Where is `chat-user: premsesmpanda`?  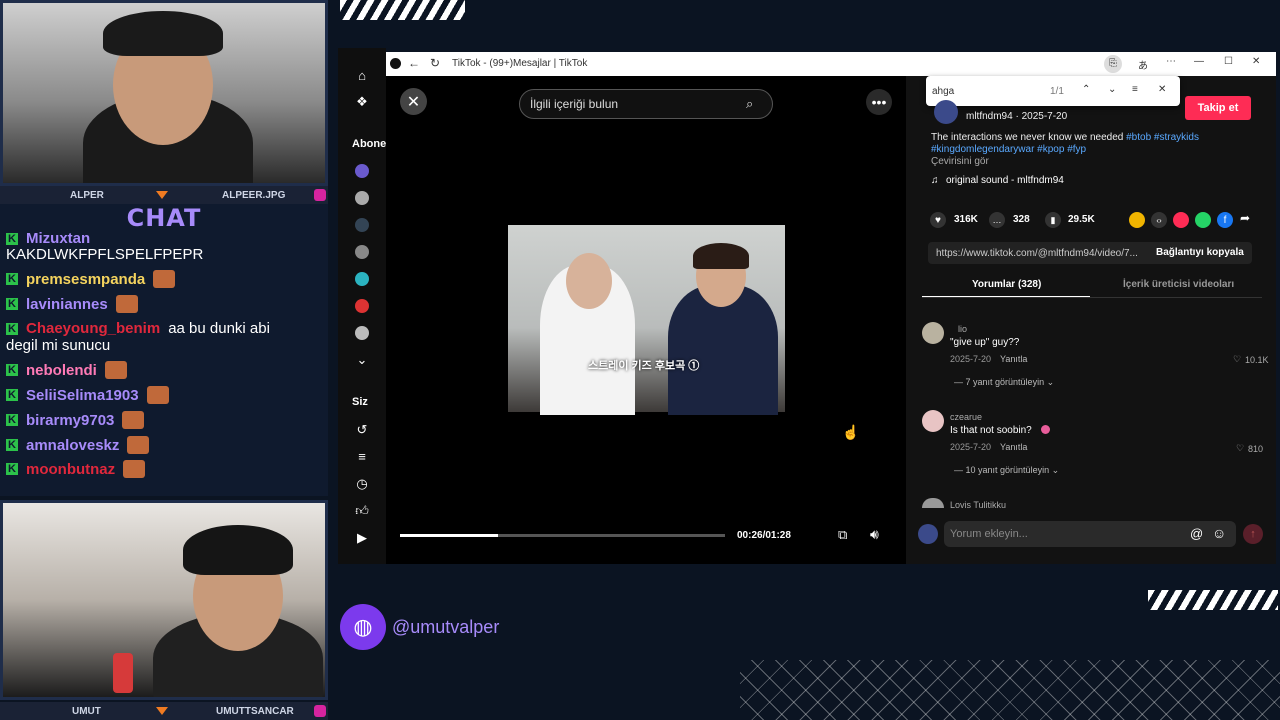
chat-user: premsesmpanda is located at coordinates (86, 279).